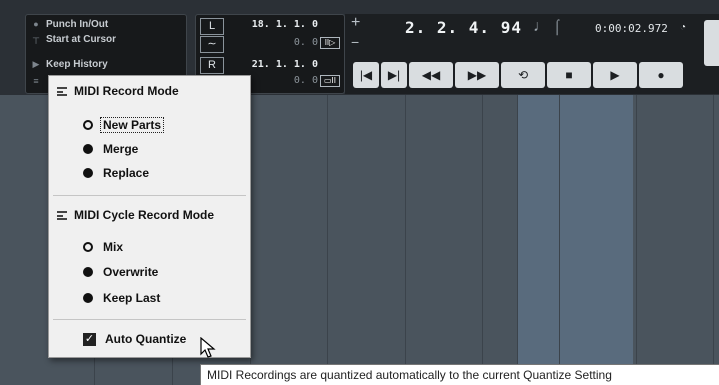  I want to click on clock-icon: ◔, so click(683, 27).